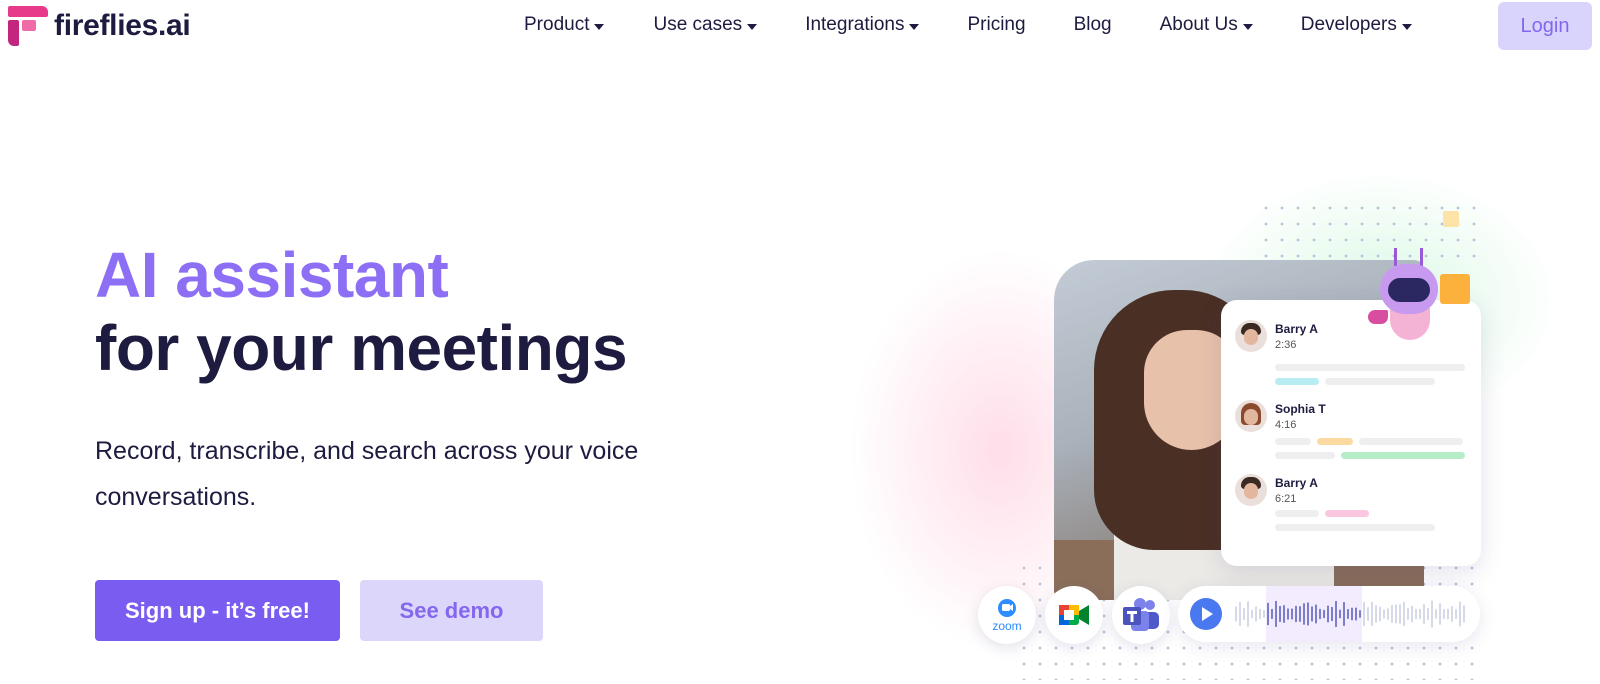 The height and width of the screenshot is (684, 1600). I want to click on zoom-label: zoom, so click(1006, 626).